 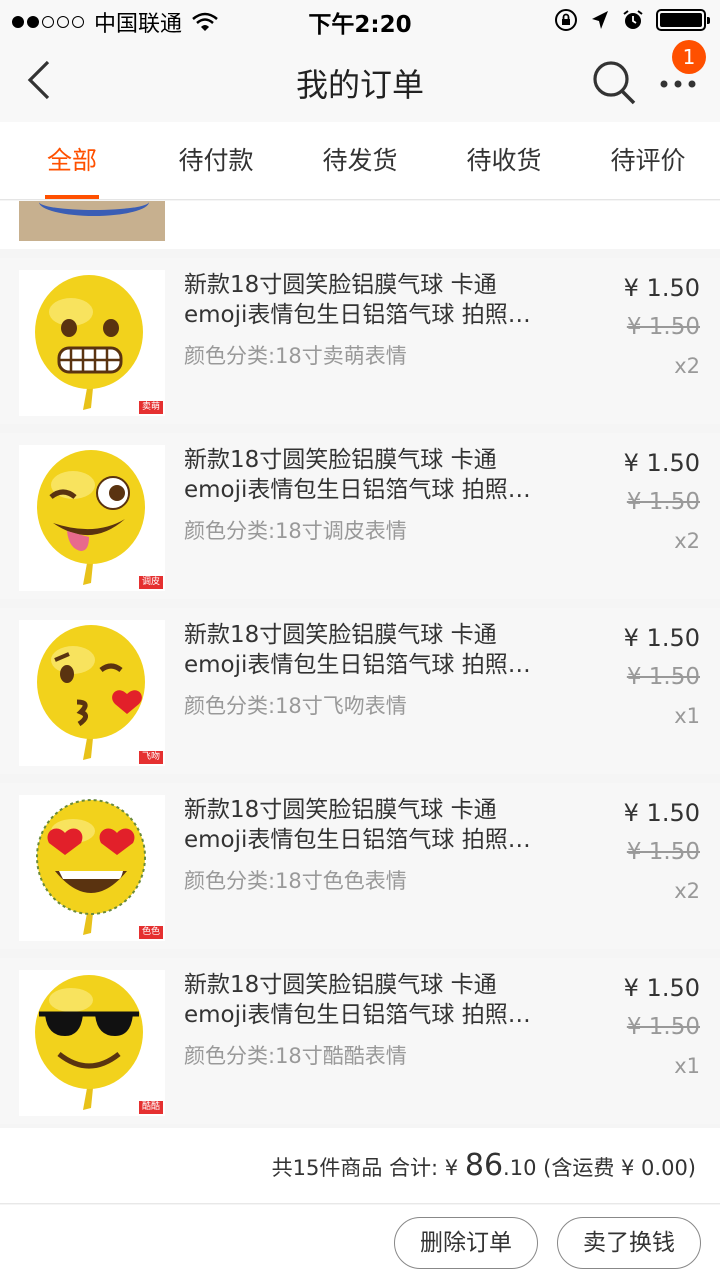 What do you see at coordinates (600, 20) in the screenshot?
I see `location-arrow-icon` at bounding box center [600, 20].